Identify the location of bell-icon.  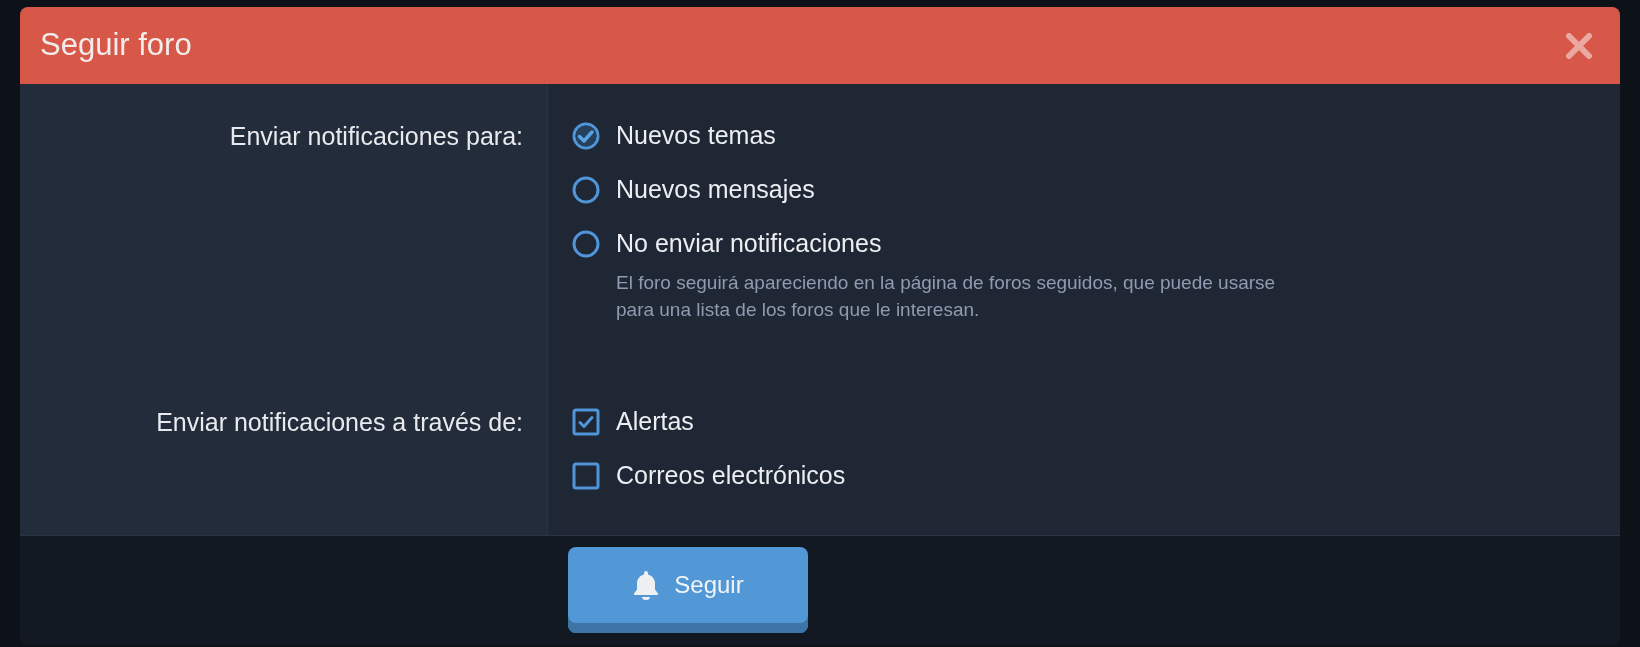
(646, 585).